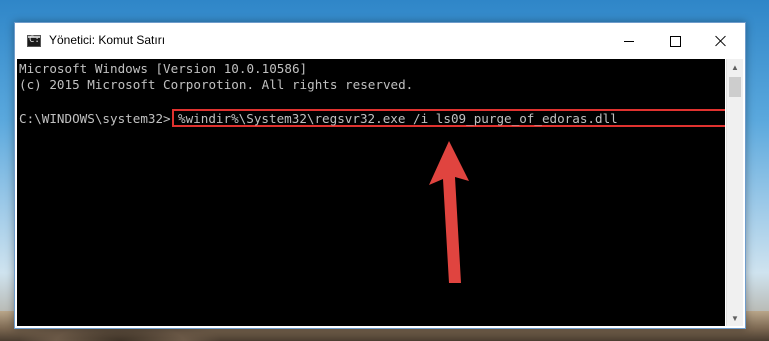 This screenshot has height=341, width=769. I want to click on maximize-icon, so click(675, 41).